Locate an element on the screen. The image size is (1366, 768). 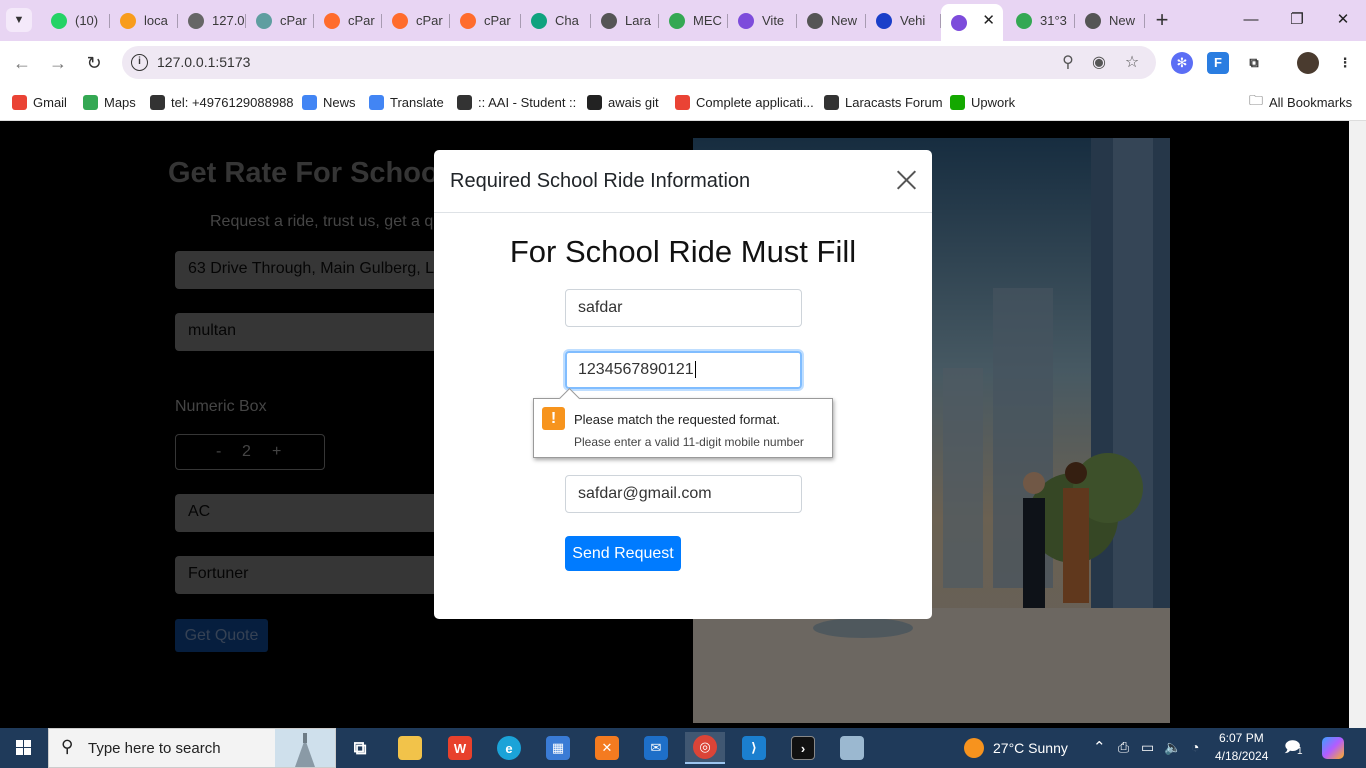
chrome-button: ◎ is located at coordinates (705, 748).